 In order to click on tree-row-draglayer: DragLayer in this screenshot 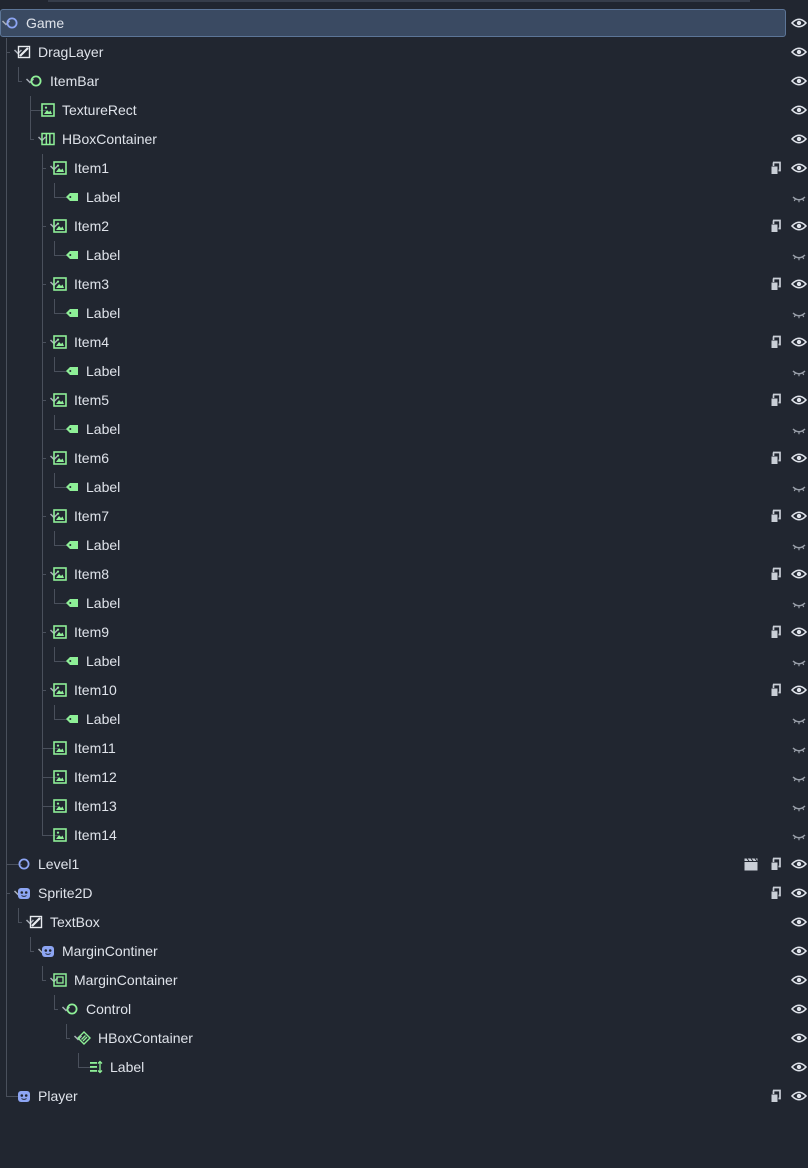, I will do `click(404, 52)`.